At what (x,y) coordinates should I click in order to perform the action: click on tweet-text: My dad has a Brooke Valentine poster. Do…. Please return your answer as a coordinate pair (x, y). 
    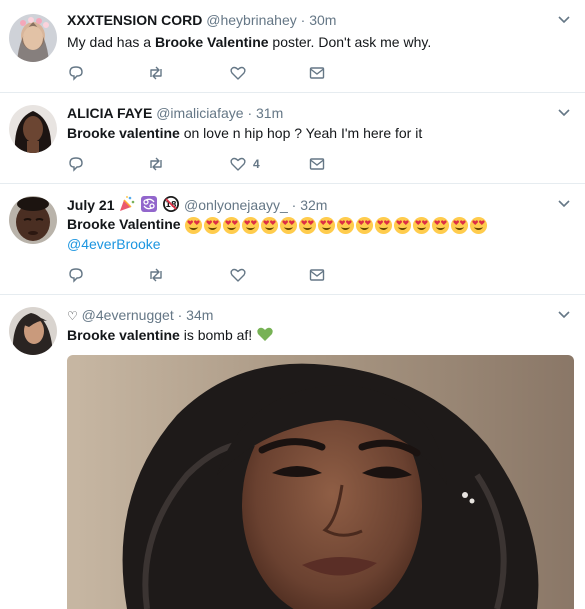
    Looking at the image, I should click on (249, 42).